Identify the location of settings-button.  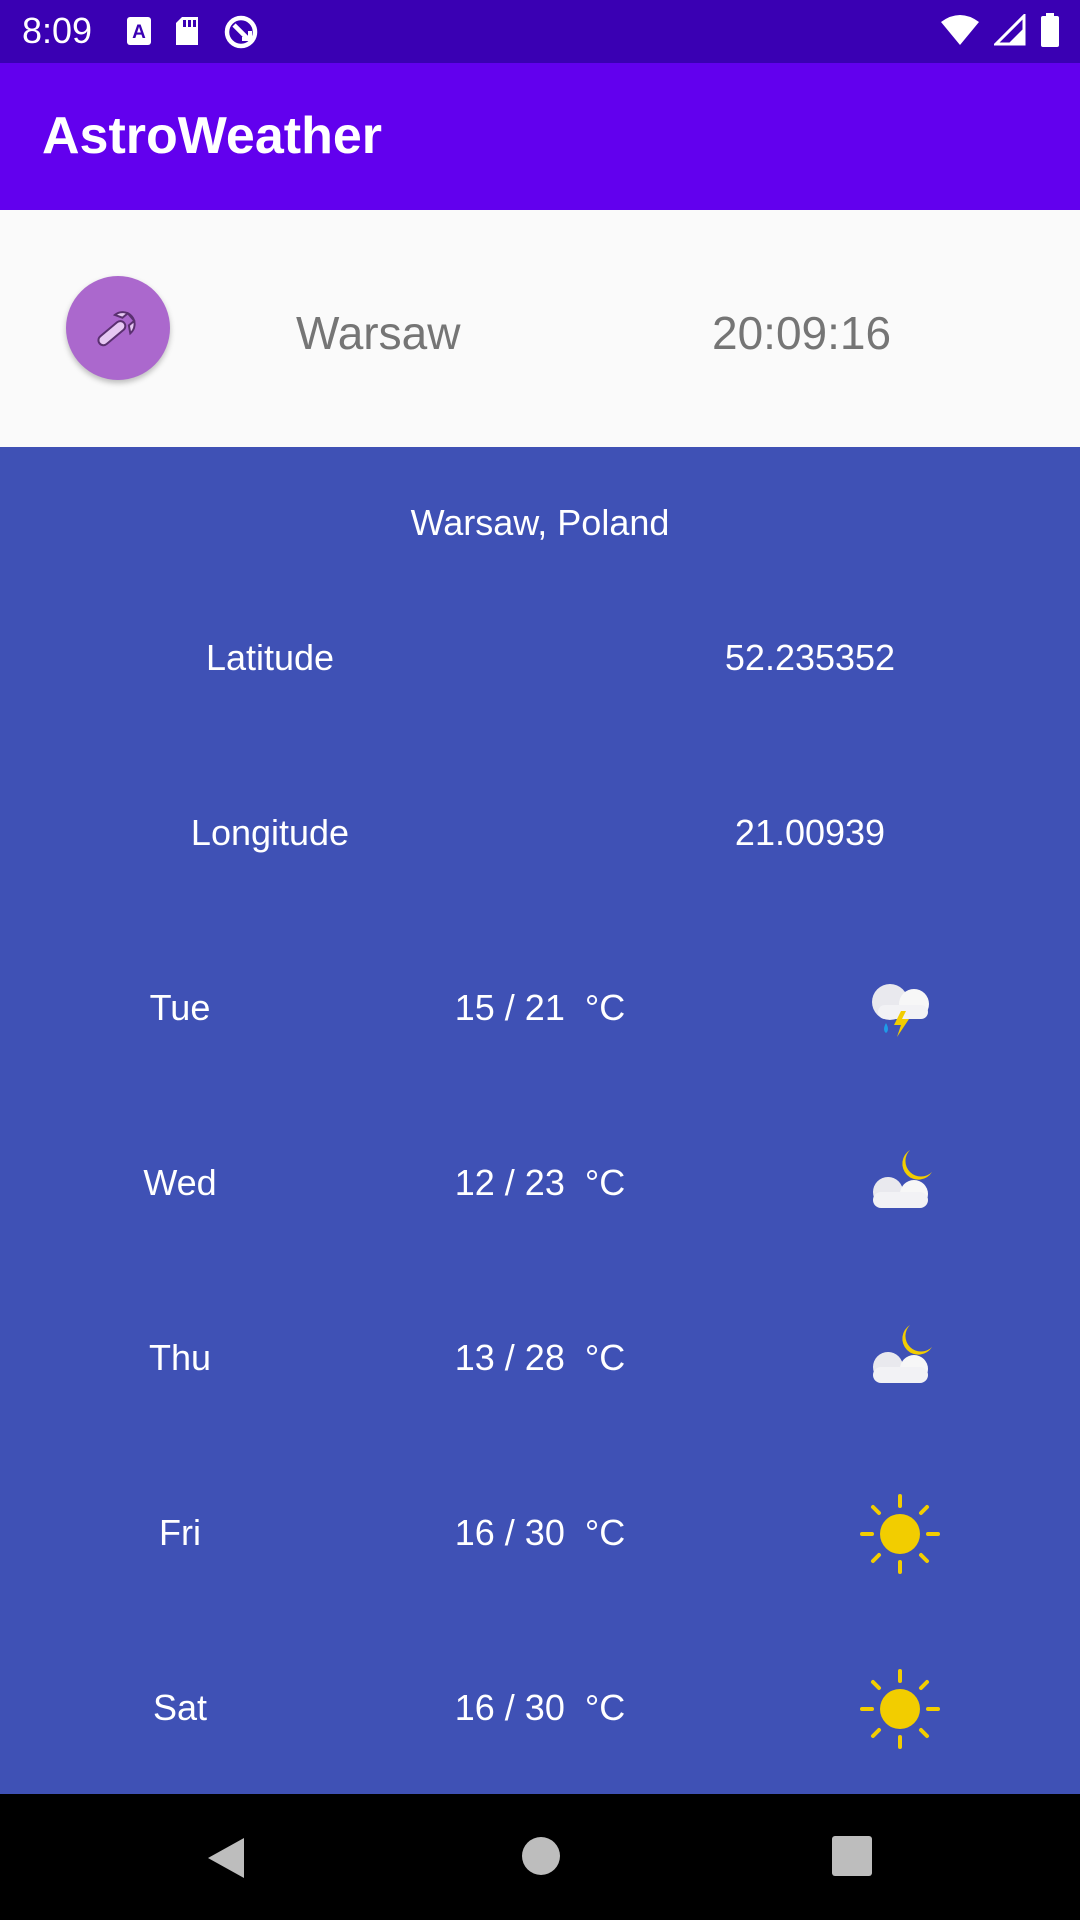
(118, 328).